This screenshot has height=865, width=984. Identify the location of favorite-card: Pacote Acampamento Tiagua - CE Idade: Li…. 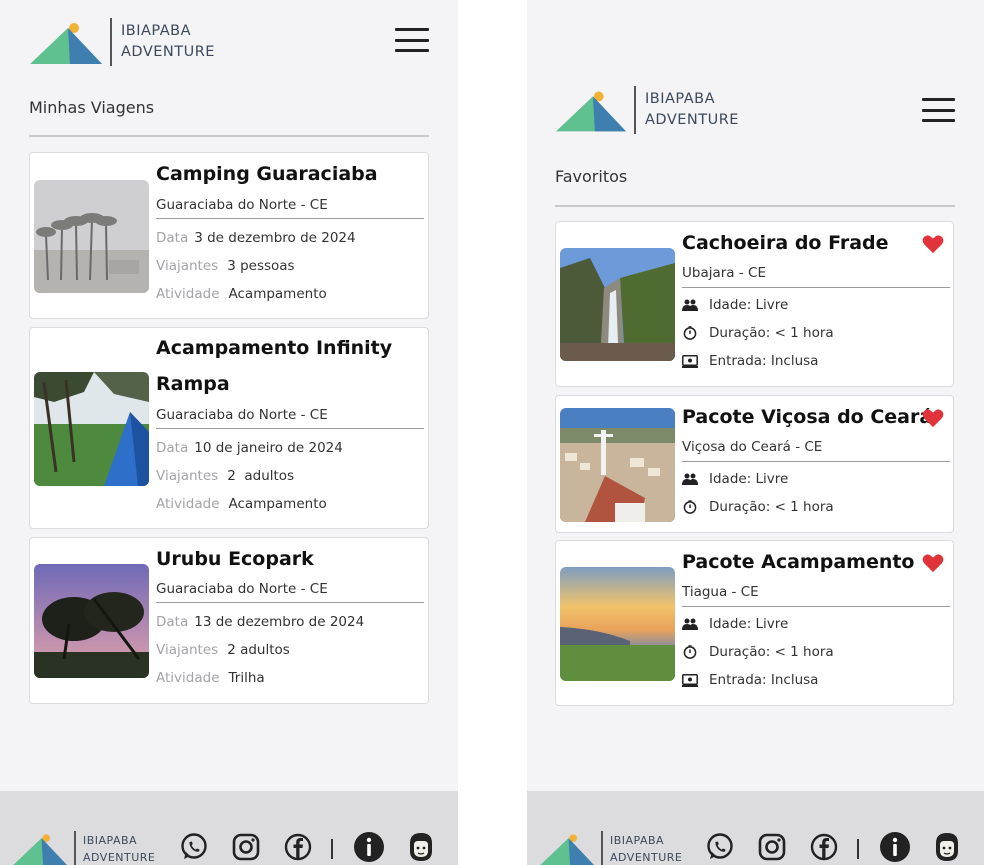
(754, 623).